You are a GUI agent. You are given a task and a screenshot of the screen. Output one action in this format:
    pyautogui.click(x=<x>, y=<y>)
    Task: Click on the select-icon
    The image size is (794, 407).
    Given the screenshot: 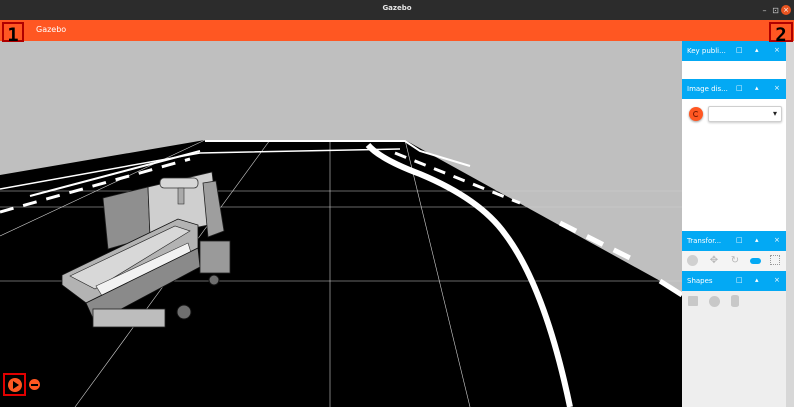 What is the action you would take?
    pyautogui.click(x=693, y=261)
    